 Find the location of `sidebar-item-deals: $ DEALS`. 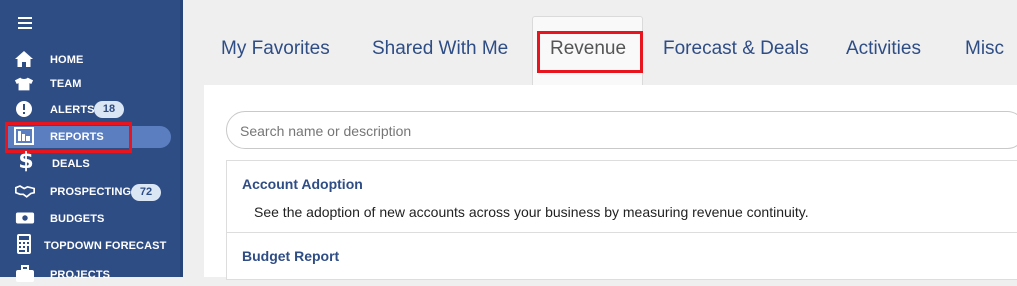

sidebar-item-deals: $ DEALS is located at coordinates (90, 161).